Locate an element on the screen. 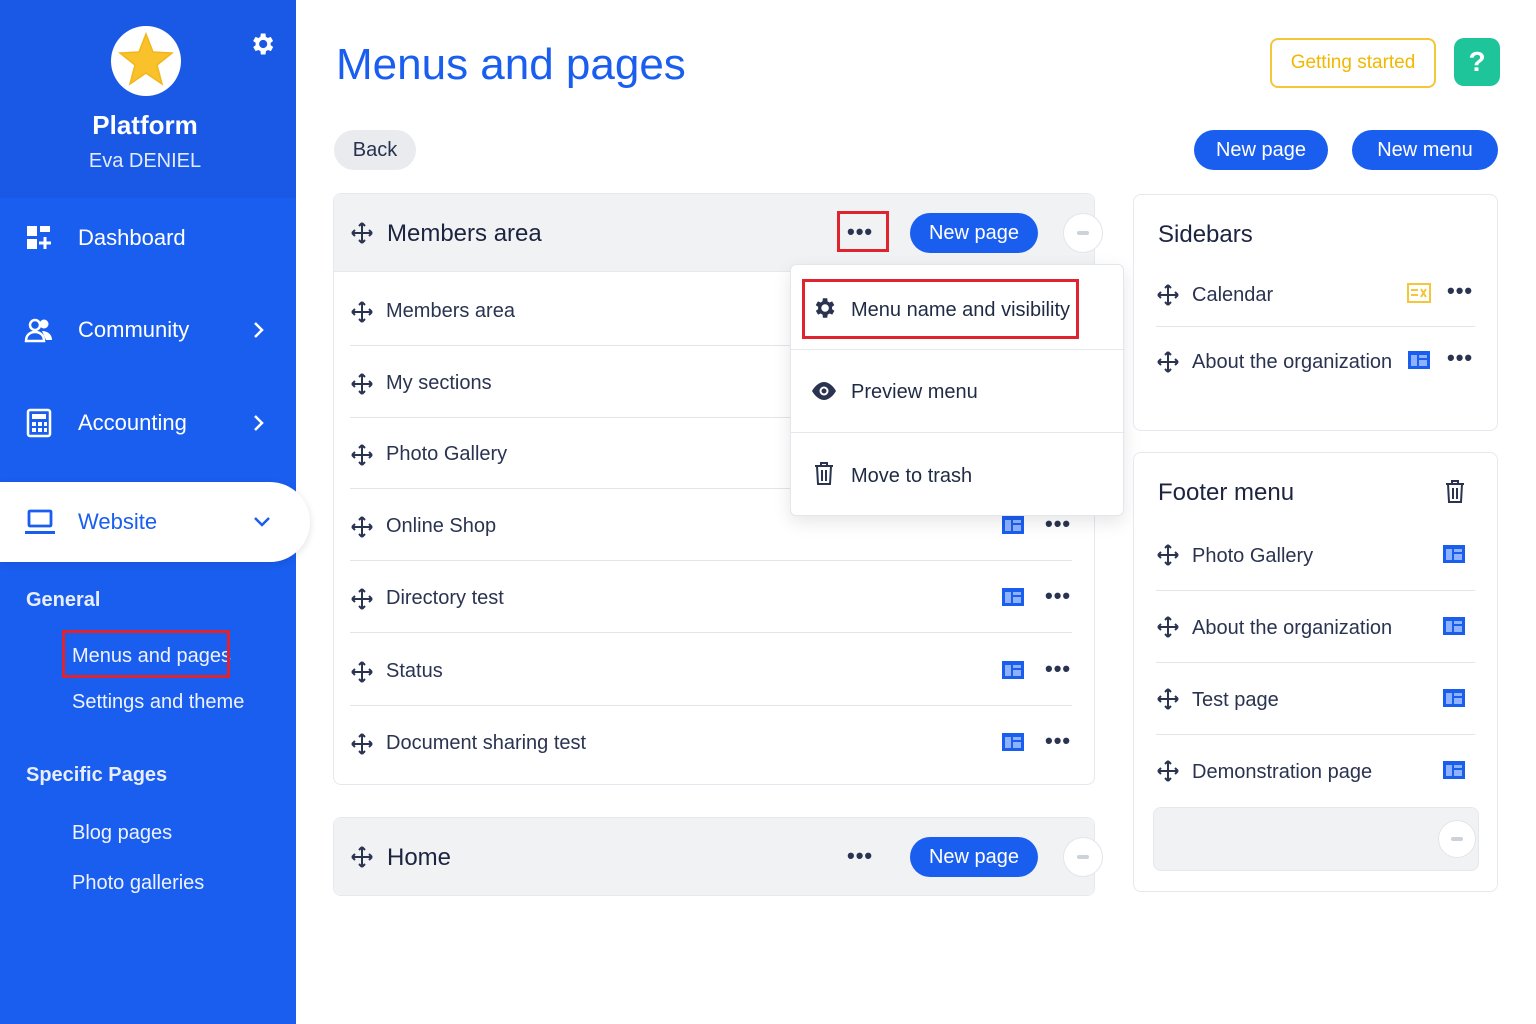 This screenshot has width=1536, height=1024. row-label: Members area is located at coordinates (450, 311).